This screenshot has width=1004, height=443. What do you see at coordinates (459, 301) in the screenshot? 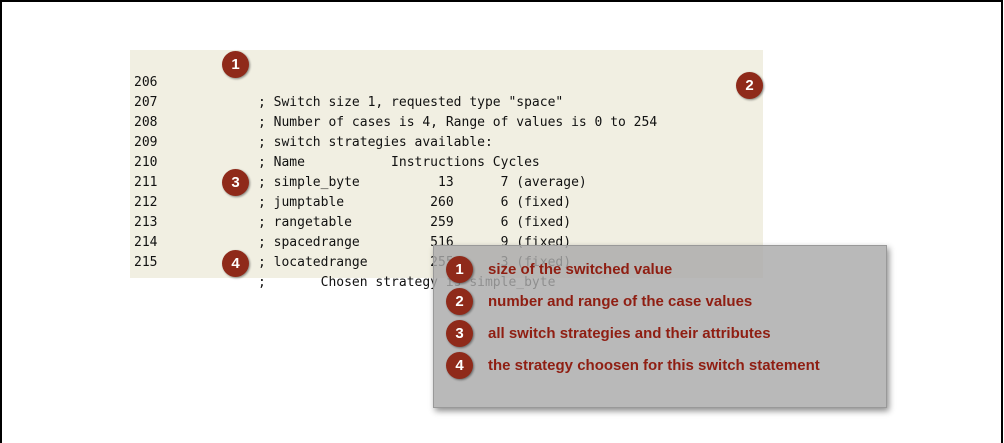
I see `legend-badge: 2` at bounding box center [459, 301].